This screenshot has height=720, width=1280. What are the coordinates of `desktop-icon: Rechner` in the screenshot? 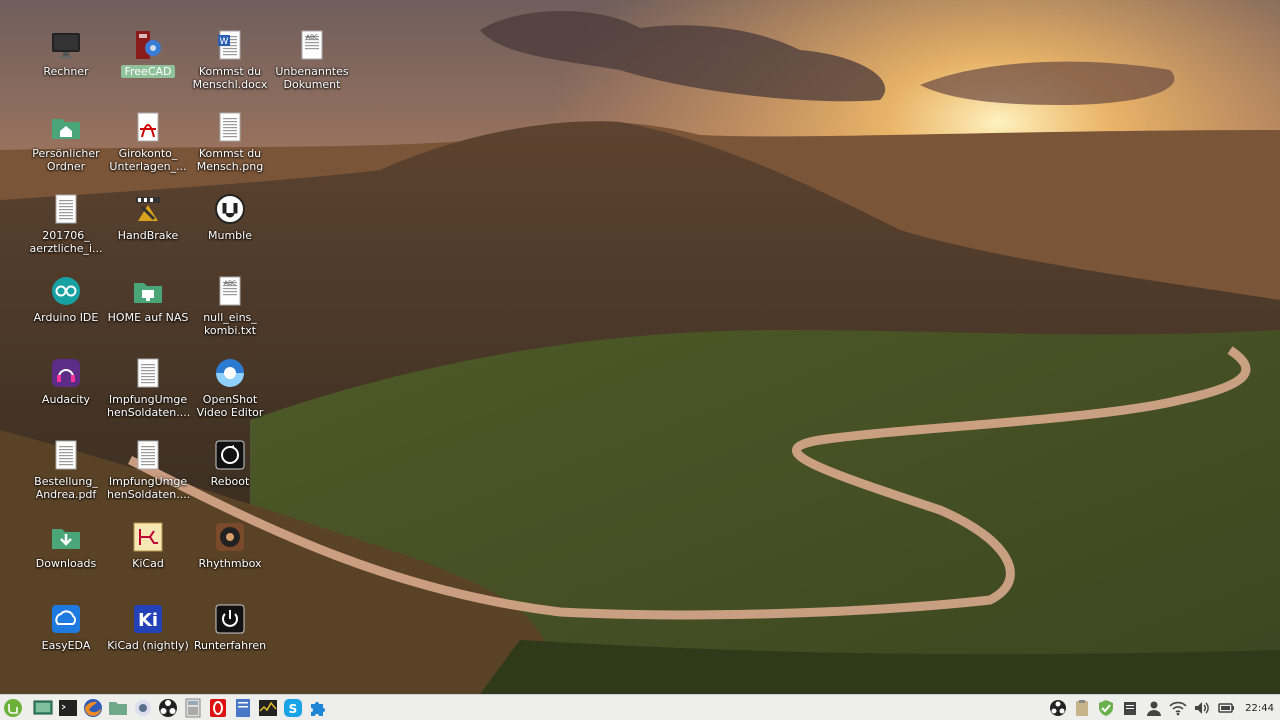 It's located at (66, 48).